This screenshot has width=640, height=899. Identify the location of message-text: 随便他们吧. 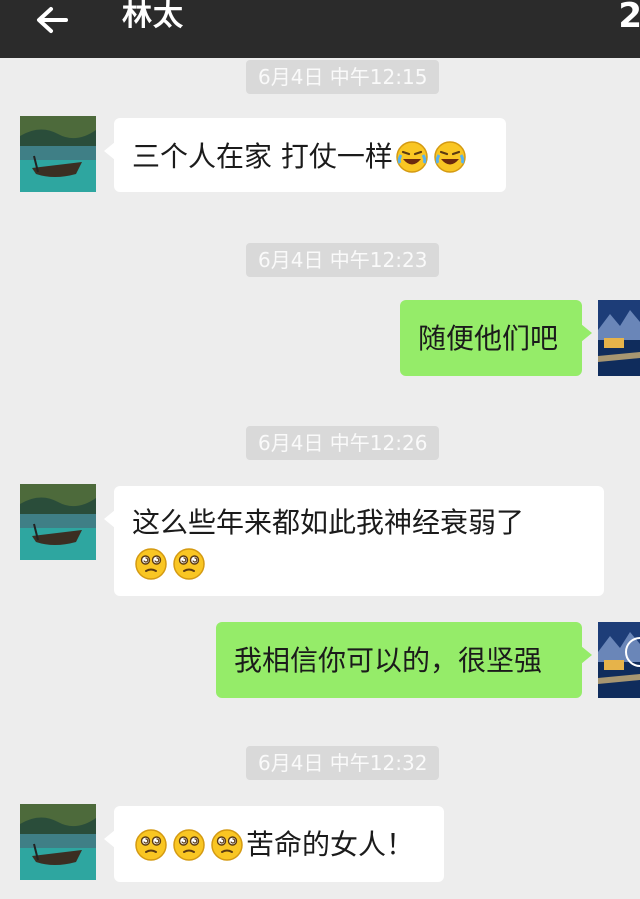
(488, 338).